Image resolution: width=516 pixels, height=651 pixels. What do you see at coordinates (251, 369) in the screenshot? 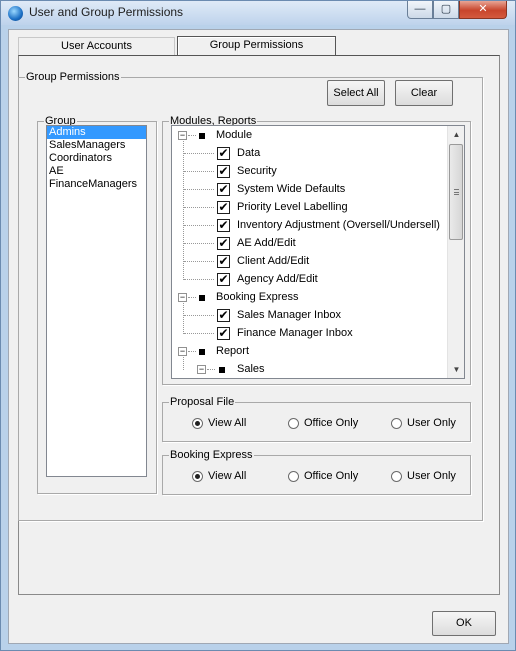
I see `tree-node-label: Sales` at bounding box center [251, 369].